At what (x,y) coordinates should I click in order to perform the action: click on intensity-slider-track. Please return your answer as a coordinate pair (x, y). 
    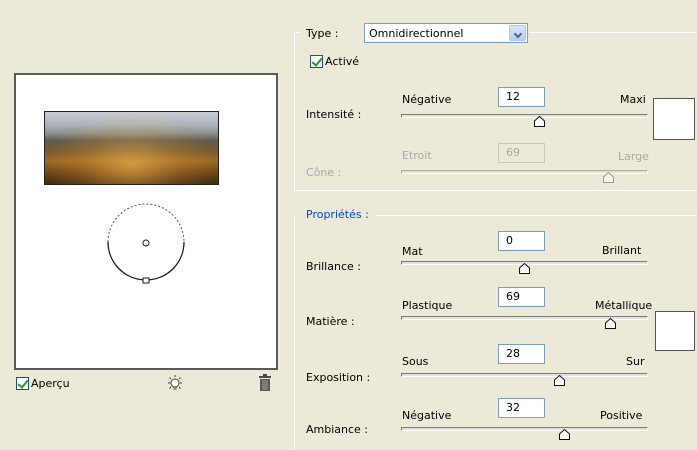
    Looking at the image, I should click on (524, 116).